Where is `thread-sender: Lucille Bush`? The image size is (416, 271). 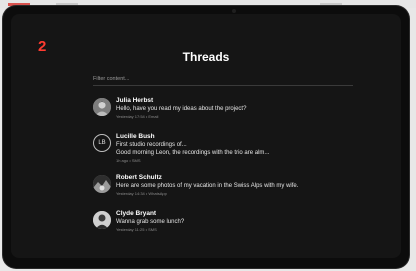 thread-sender: Lucille Bush is located at coordinates (135, 136).